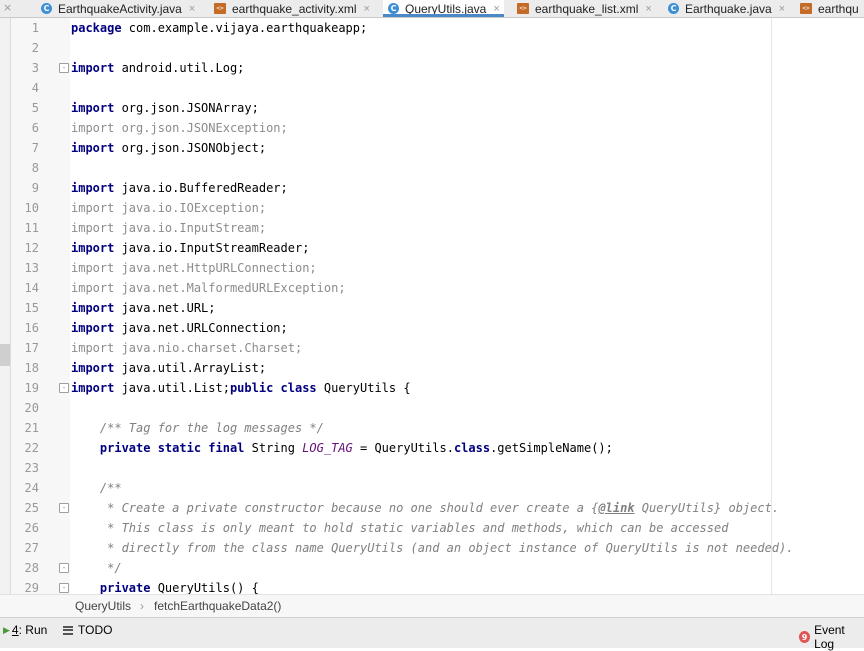  Describe the element at coordinates (31, 508) in the screenshot. I see `line-number: 25` at that location.